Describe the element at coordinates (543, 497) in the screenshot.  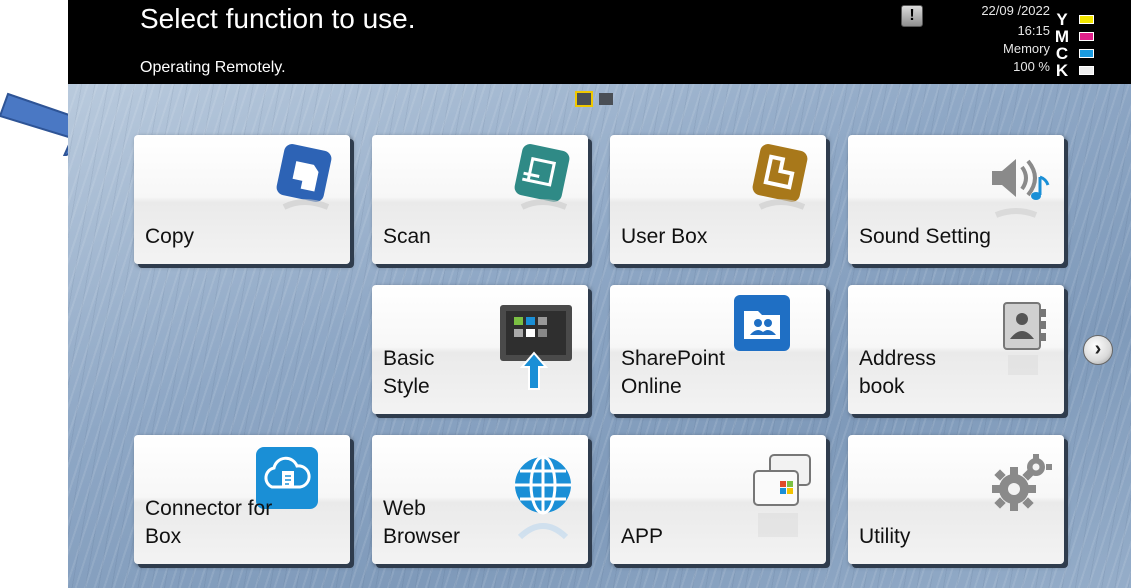
I see `globe-icon` at that location.